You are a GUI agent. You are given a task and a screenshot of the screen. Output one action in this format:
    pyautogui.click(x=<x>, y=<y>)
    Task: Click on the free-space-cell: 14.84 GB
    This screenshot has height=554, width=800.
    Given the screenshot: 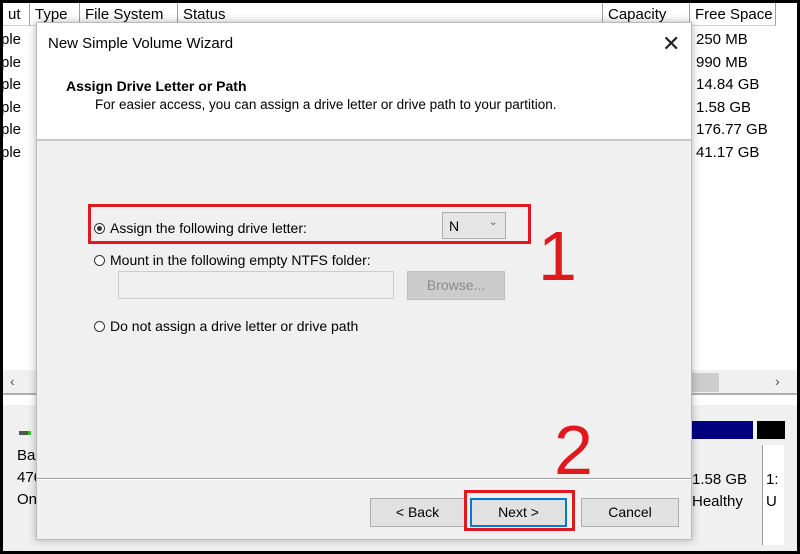 What is the action you would take?
    pyautogui.click(x=728, y=84)
    